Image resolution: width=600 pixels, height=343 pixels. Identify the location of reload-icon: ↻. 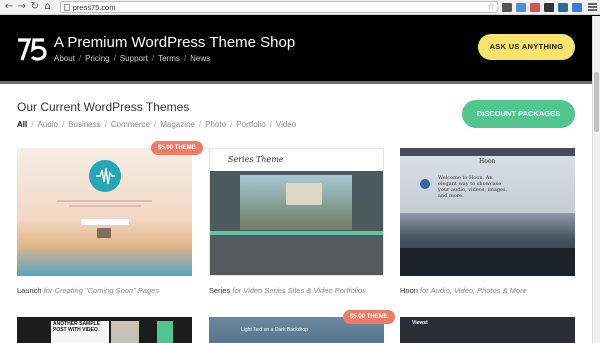
(35, 7).